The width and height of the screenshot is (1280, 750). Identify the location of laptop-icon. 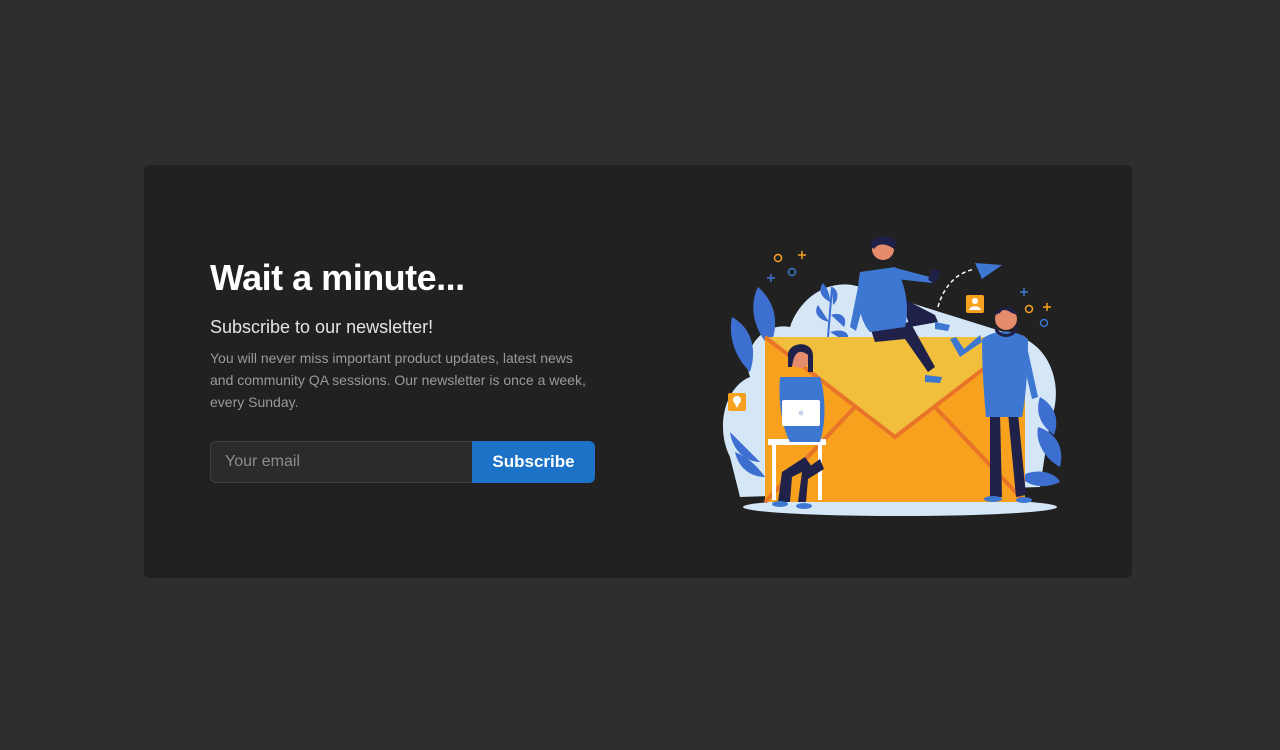
(801, 413).